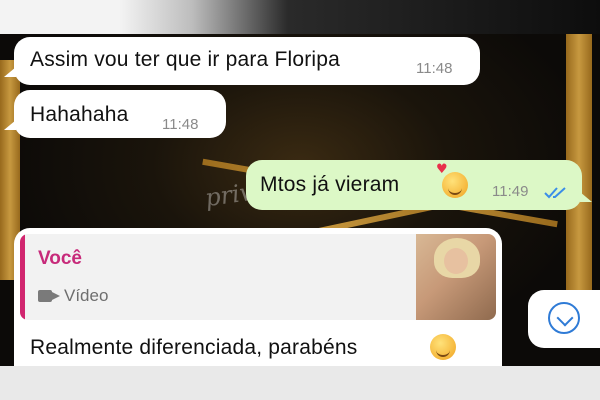 Image resolution: width=600 pixels, height=400 pixels. I want to click on double-check-icon, so click(555, 193).